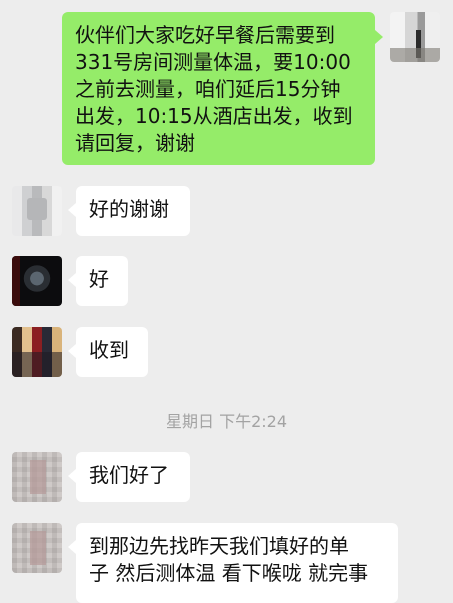 The height and width of the screenshot is (603, 453). What do you see at coordinates (205, 35) in the screenshot?
I see `message-line: 伙伴们大家吃好早餐后需要到` at bounding box center [205, 35].